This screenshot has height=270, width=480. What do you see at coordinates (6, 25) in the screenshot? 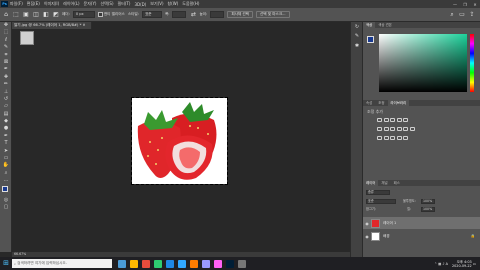
I see `move-tool-icon: ✥` at bounding box center [6, 25].